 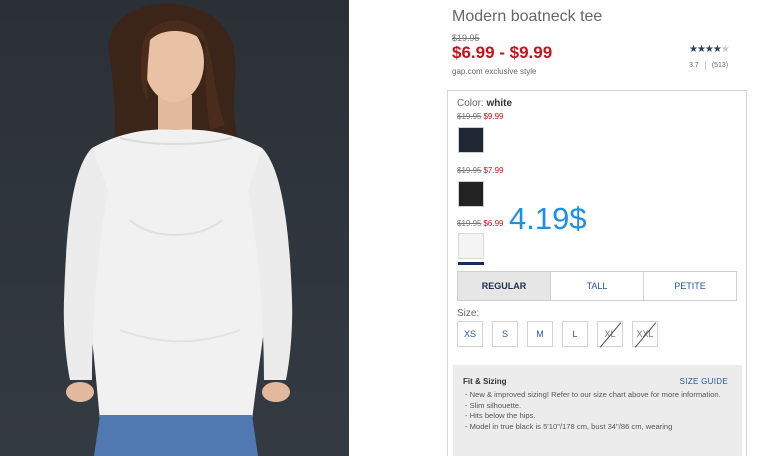 I want to click on star-rating-icon: ★★★★★, so click(x=719, y=49).